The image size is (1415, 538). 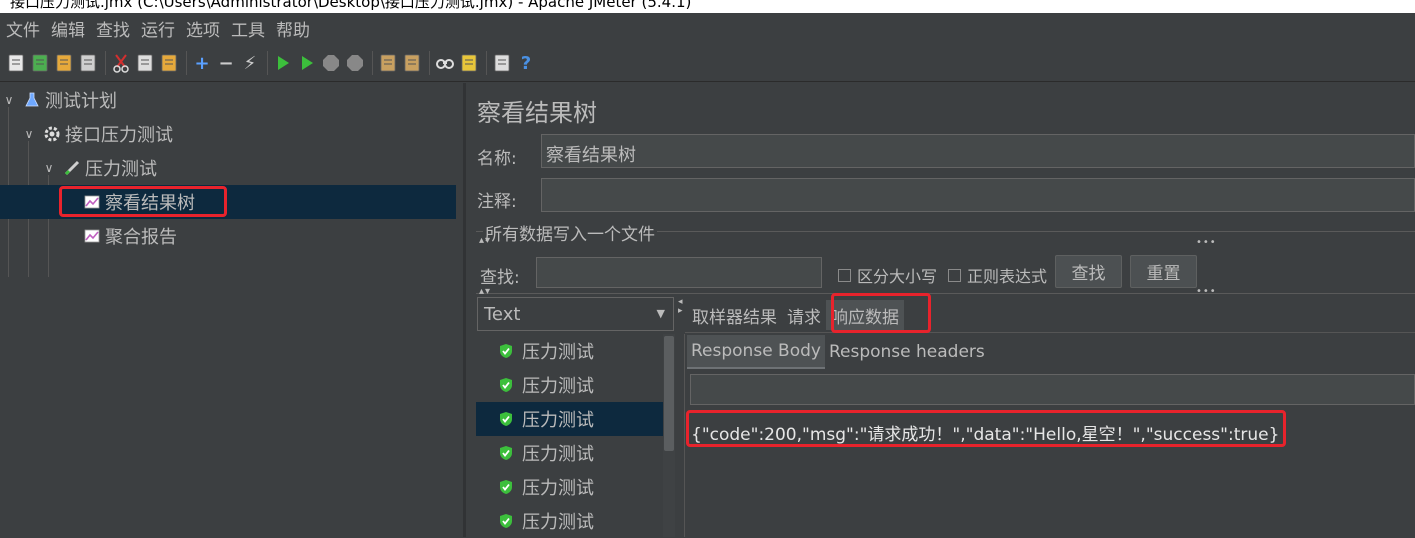 What do you see at coordinates (228, 236) in the screenshot?
I see `tree-node: 聚合报告` at bounding box center [228, 236].